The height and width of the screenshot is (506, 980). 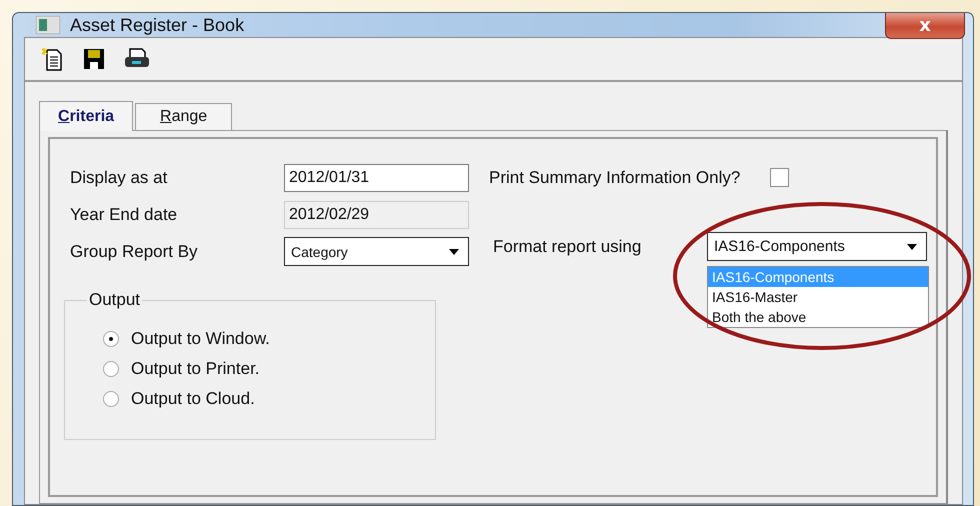 I want to click on date-field: 2012/01/31, so click(x=376, y=178).